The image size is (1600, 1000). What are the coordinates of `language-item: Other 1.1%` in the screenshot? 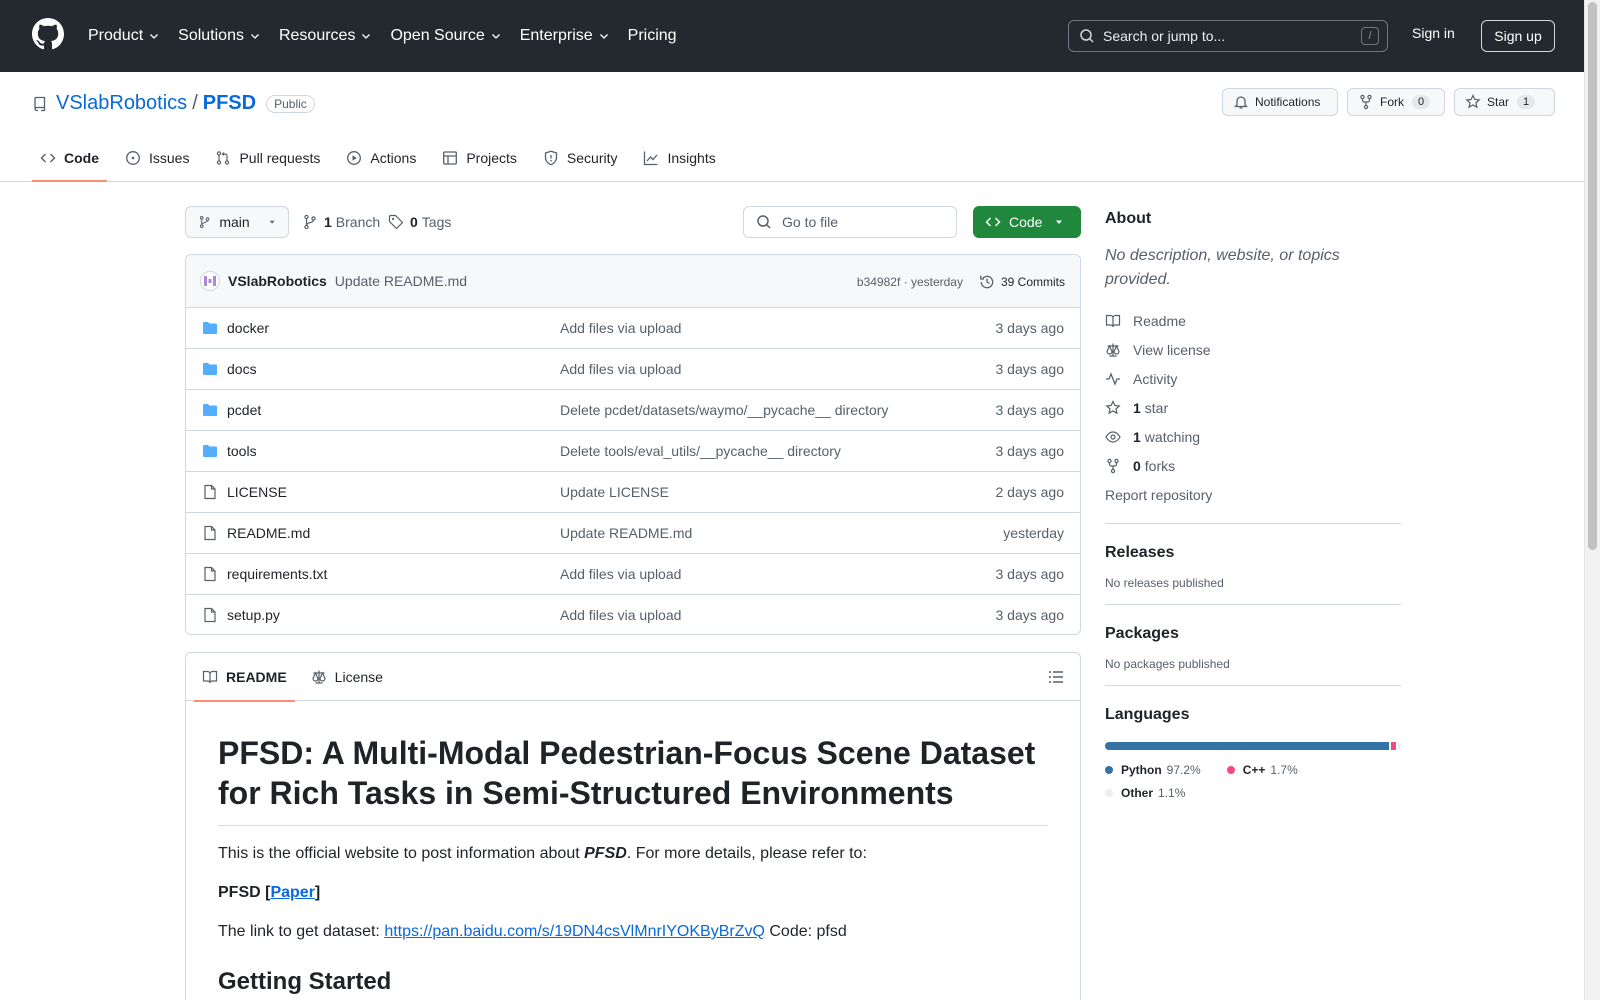 It's located at (1145, 792).